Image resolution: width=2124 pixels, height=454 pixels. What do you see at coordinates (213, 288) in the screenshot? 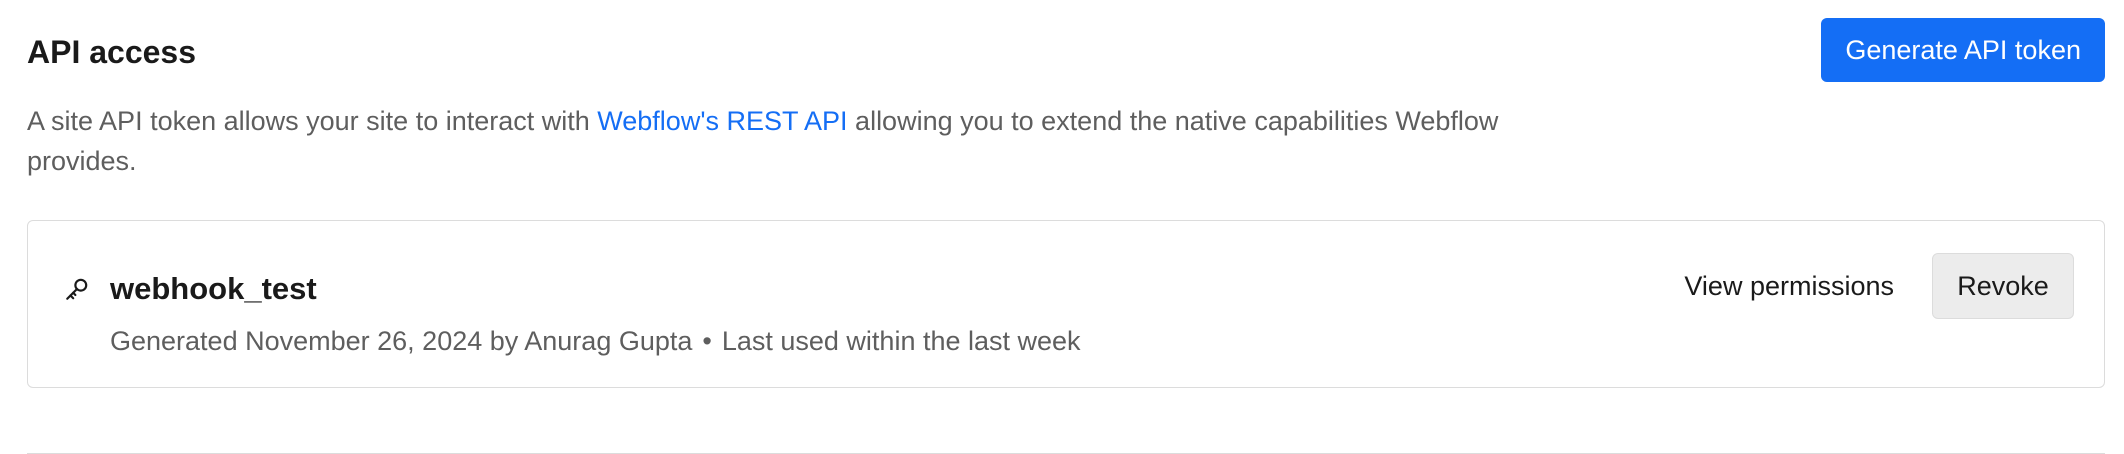
I see `token-name: webhook_test` at bounding box center [213, 288].